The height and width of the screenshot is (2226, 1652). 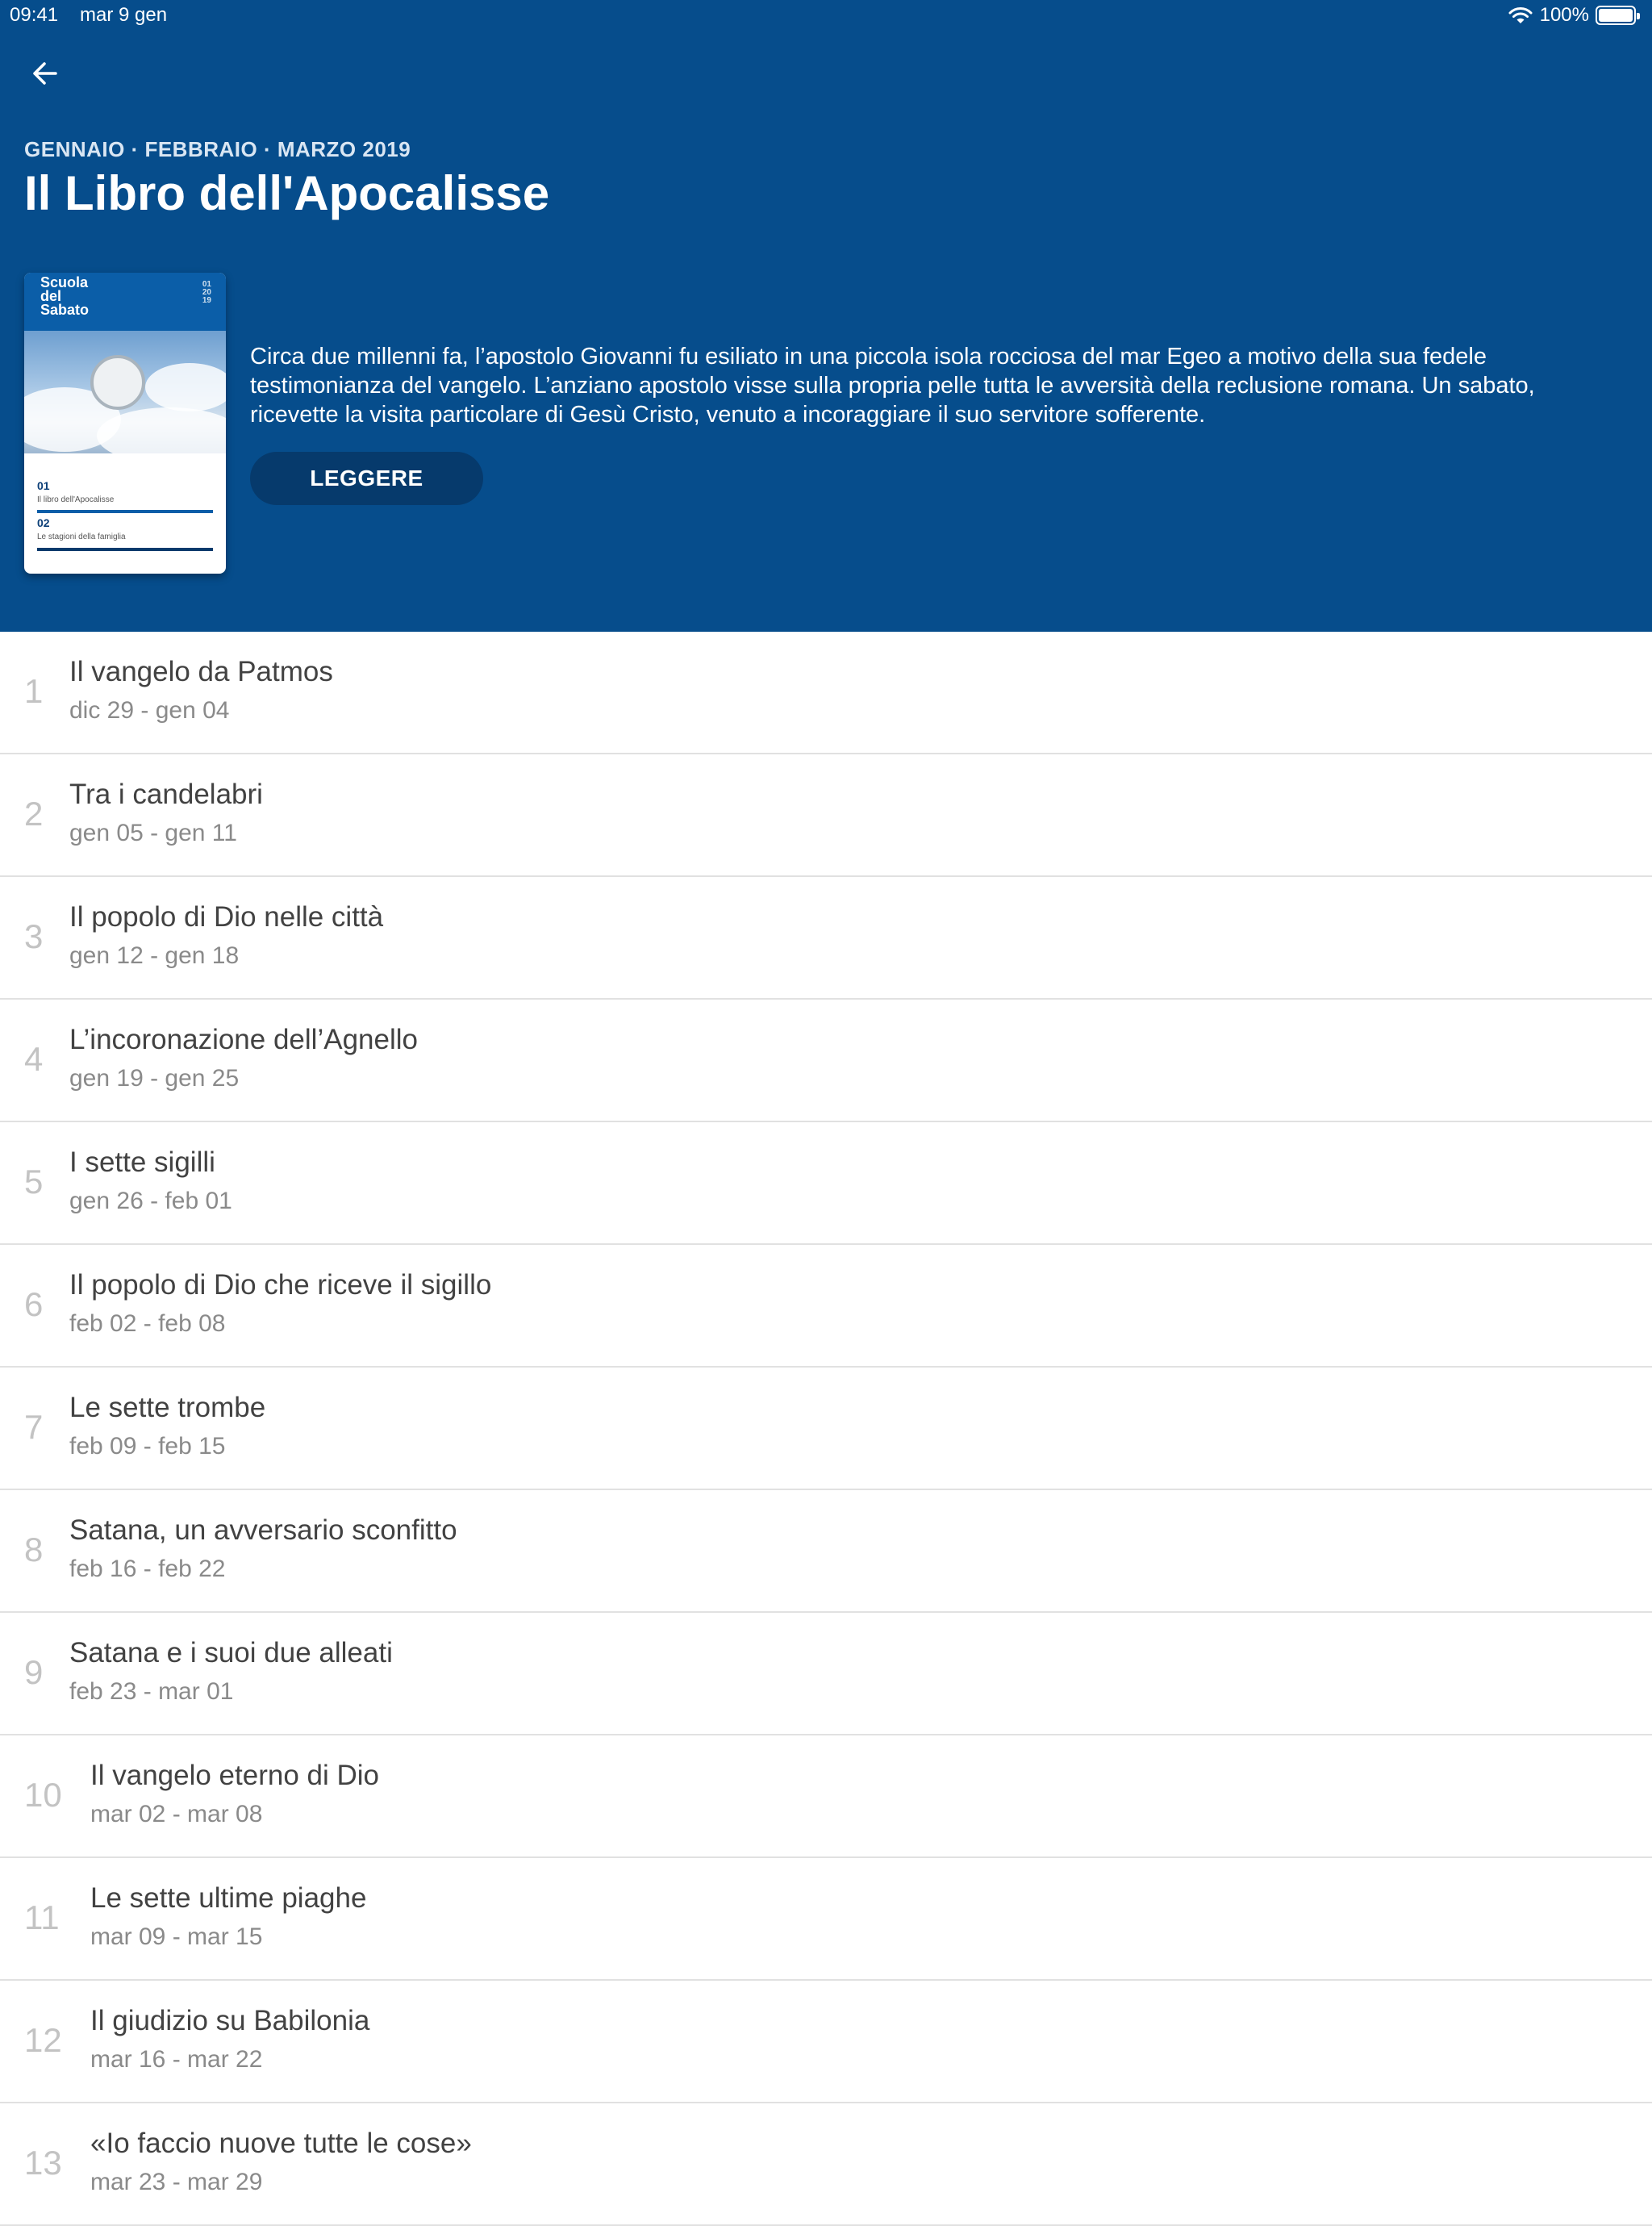 What do you see at coordinates (826, 815) in the screenshot?
I see `lesson-row: 2 Tra i candelabri gen 05 - gen 11` at bounding box center [826, 815].